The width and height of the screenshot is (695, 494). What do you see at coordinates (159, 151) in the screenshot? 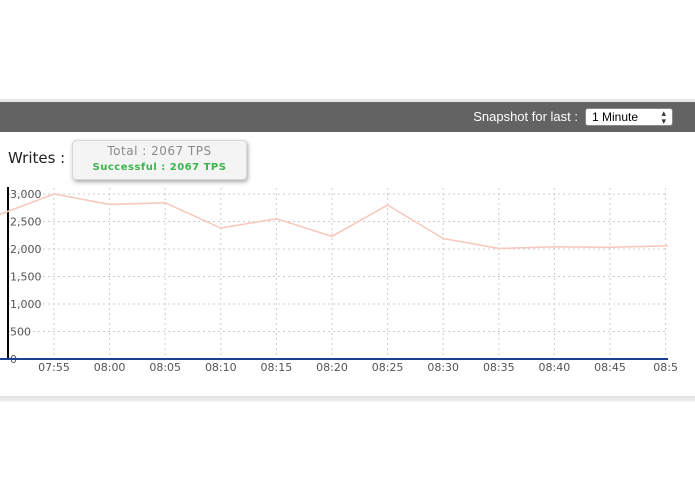
I see `tooltip-total: Total : 2067 TPS` at bounding box center [159, 151].